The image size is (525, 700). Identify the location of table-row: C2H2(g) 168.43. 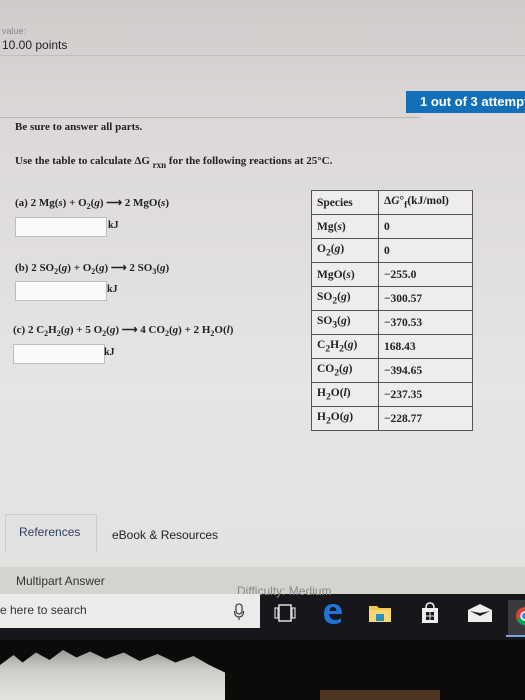
(392, 346).